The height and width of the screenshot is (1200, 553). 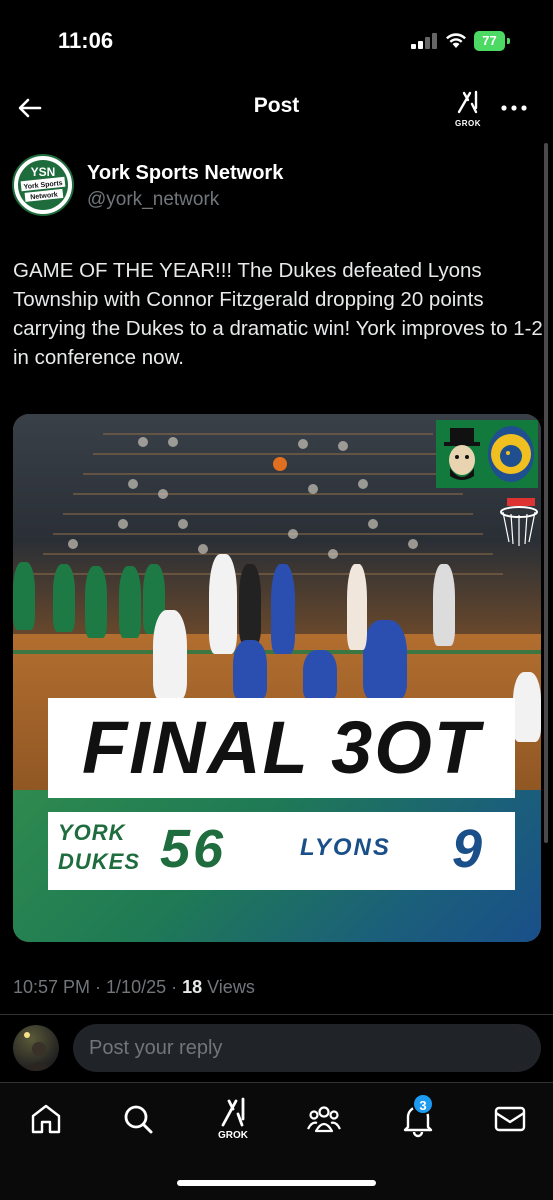 What do you see at coordinates (153, 200) in the screenshot?
I see `author-handle: @york_network` at bounding box center [153, 200].